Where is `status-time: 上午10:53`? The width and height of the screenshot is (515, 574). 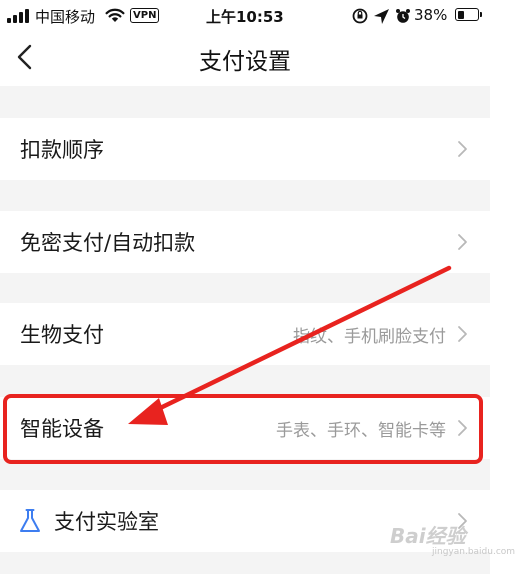
status-time: 上午10:53 is located at coordinates (245, 17).